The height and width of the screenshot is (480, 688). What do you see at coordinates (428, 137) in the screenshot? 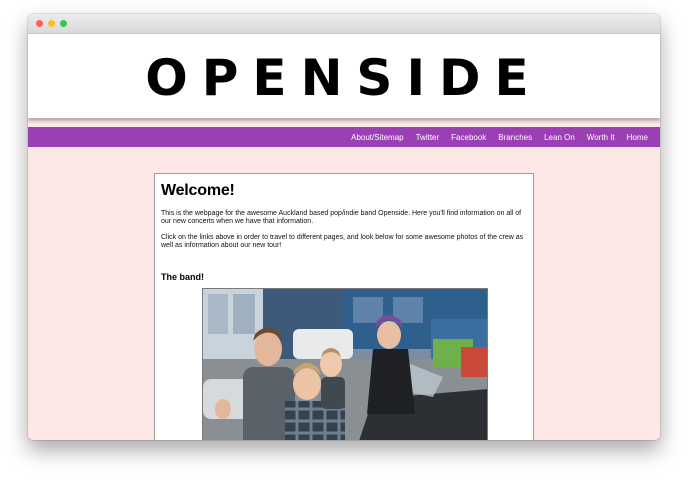
I see `nav-item-twitter: Twitter` at bounding box center [428, 137].